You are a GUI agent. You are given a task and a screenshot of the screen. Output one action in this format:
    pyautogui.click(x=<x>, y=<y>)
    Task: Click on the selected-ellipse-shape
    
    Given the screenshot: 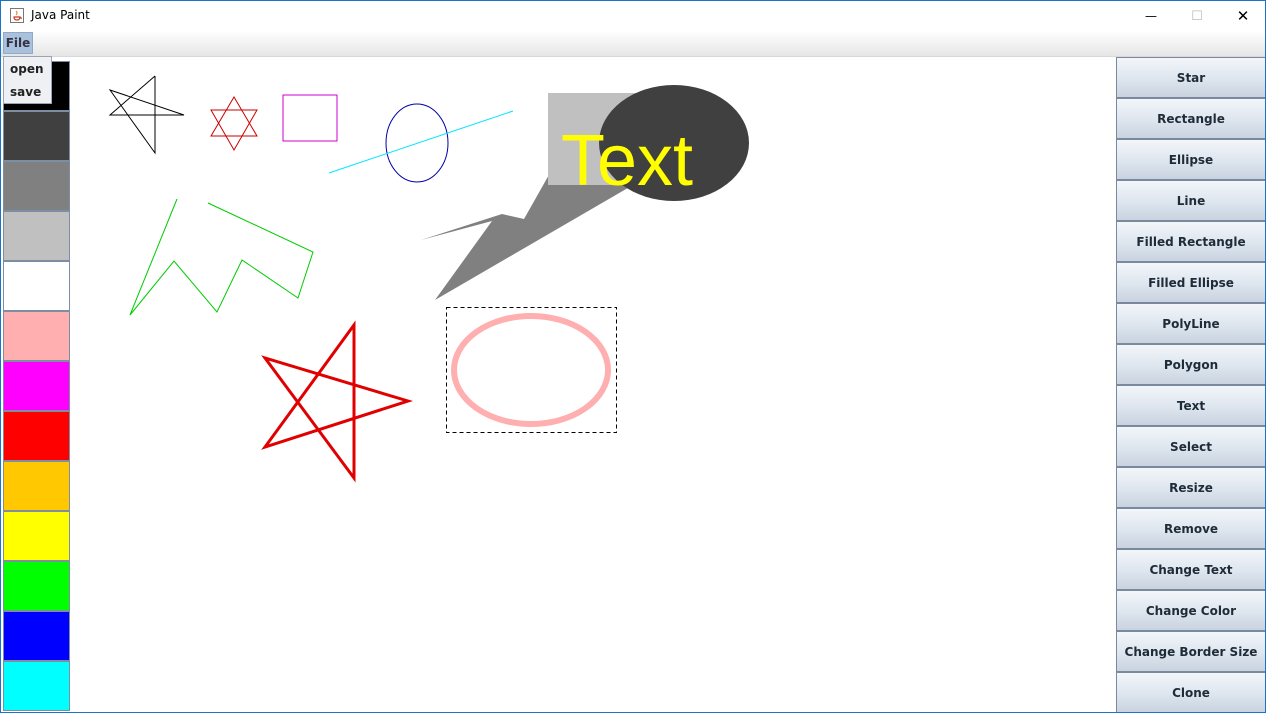 What is the action you would take?
    pyautogui.click(x=531, y=370)
    